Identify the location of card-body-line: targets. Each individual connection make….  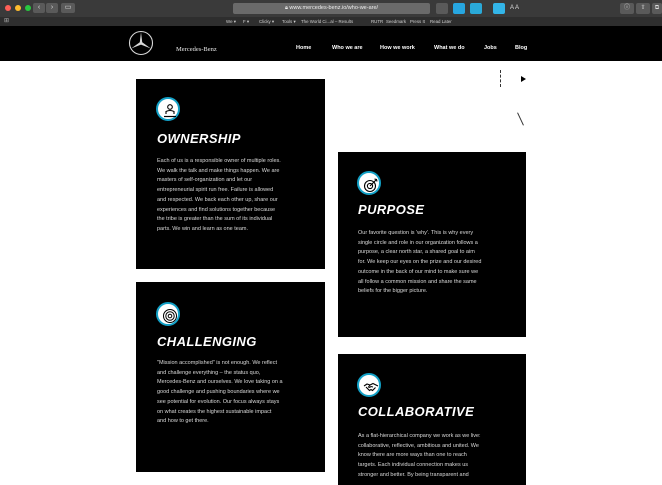
(413, 465).